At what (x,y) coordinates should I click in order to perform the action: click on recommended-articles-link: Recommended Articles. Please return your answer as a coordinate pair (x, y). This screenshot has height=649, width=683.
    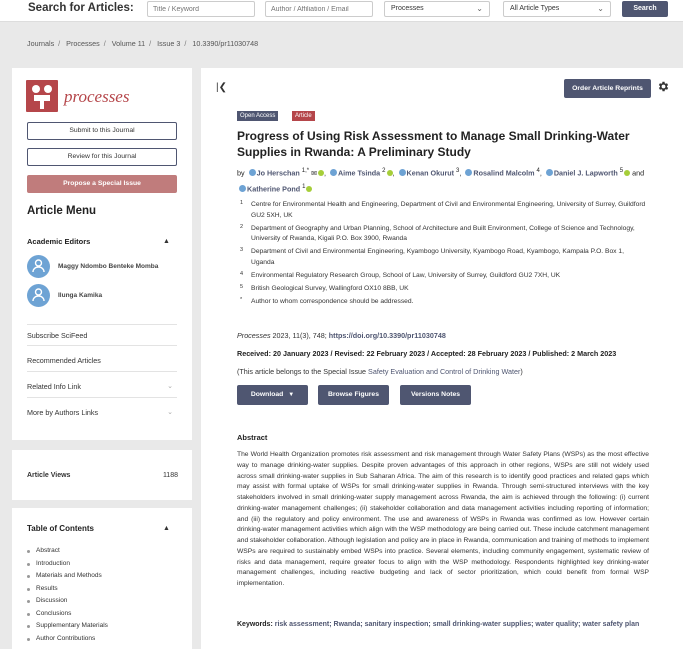
    Looking at the image, I should click on (102, 361).